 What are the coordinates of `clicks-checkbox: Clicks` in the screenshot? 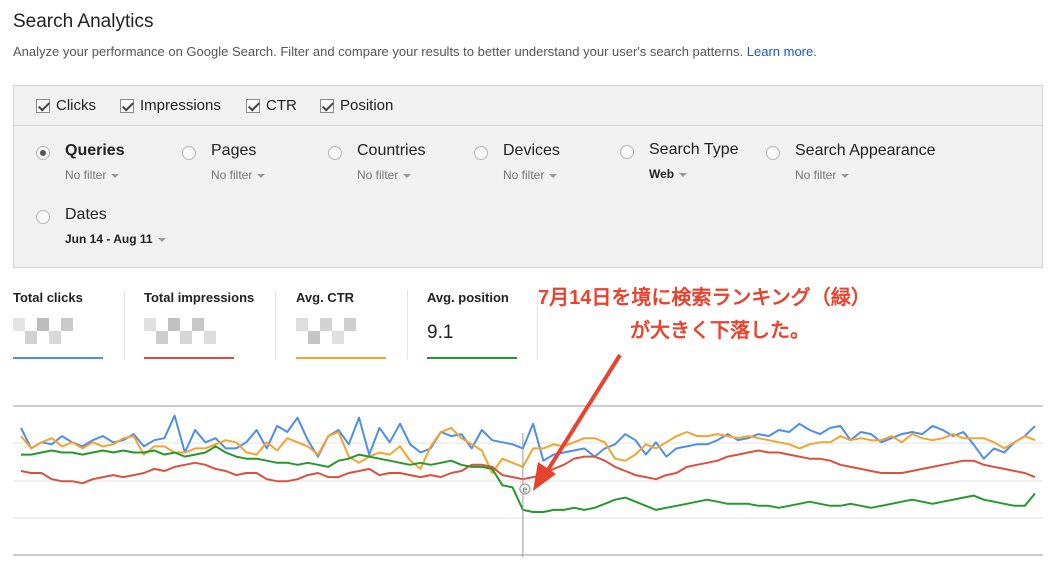 It's located at (66, 105).